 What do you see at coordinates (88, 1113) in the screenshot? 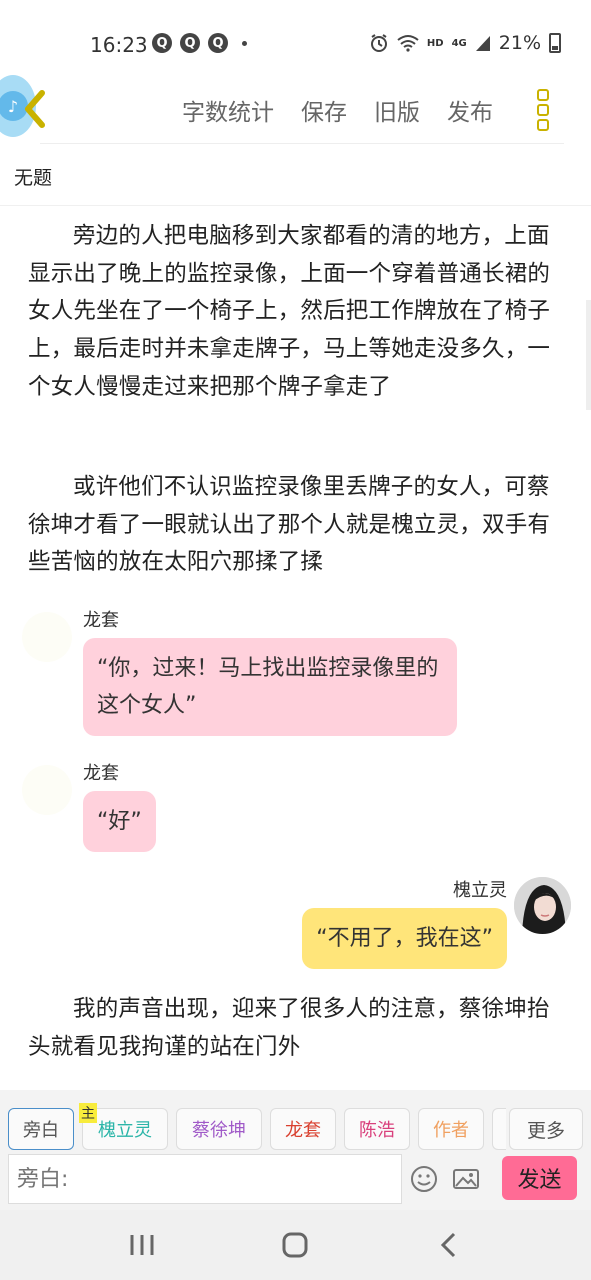
I see `main-role-tag: 主` at bounding box center [88, 1113].